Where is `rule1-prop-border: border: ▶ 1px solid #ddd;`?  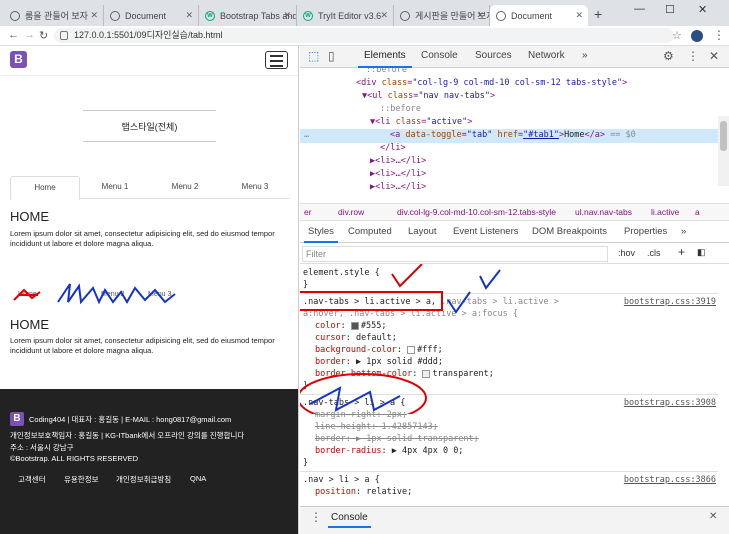 rule1-prop-border: border: ▶ 1px solid #ddd; is located at coordinates (379, 362).